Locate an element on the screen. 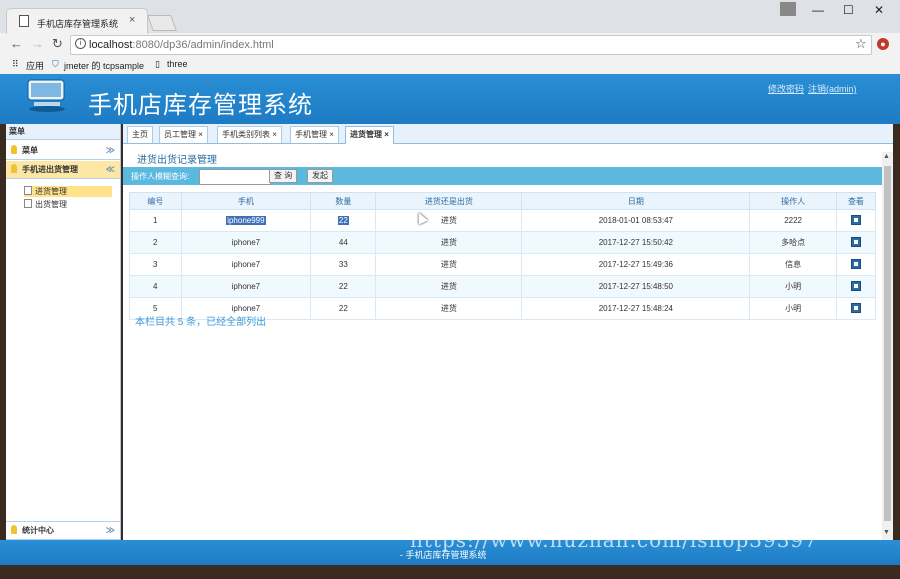 This screenshot has width=900, height=579. tab-staff: 员工管理 × is located at coordinates (183, 134).